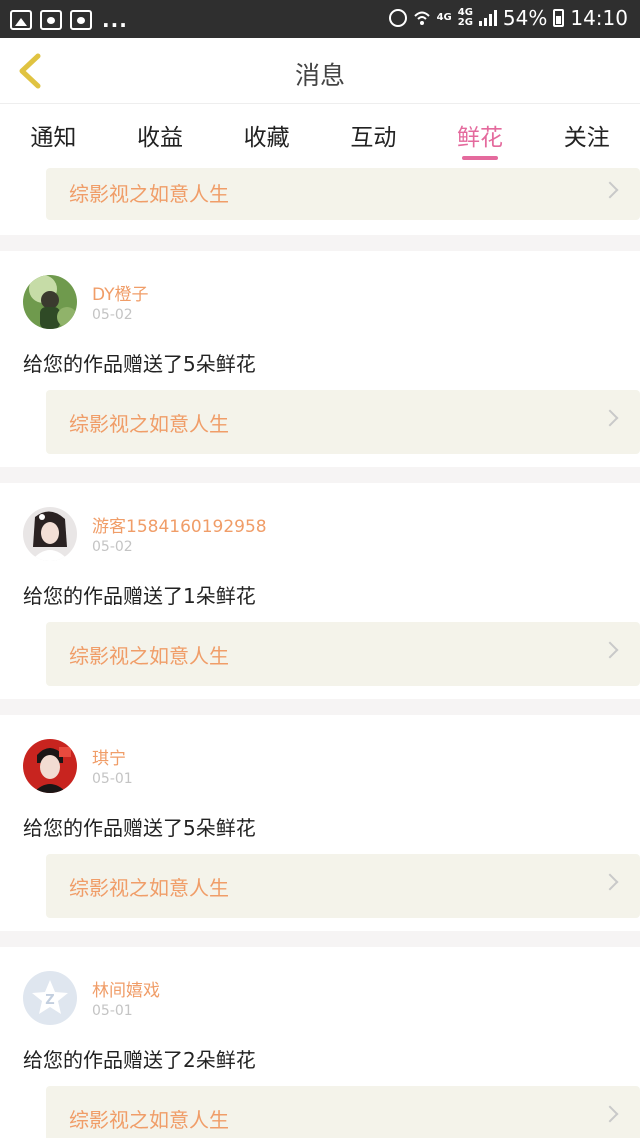  I want to click on alarm-icon, so click(397, 18).